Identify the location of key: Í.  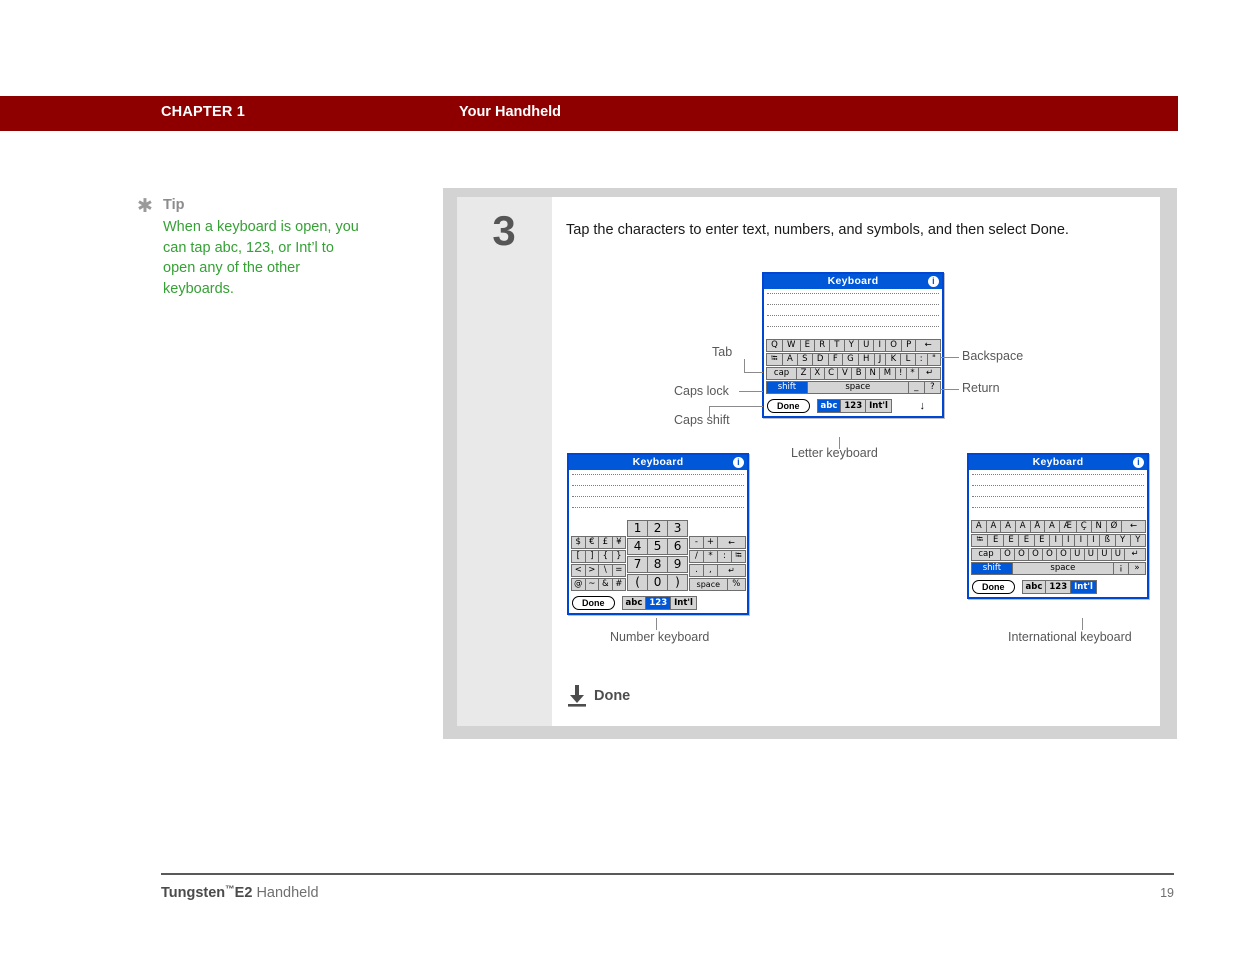
(1056, 540).